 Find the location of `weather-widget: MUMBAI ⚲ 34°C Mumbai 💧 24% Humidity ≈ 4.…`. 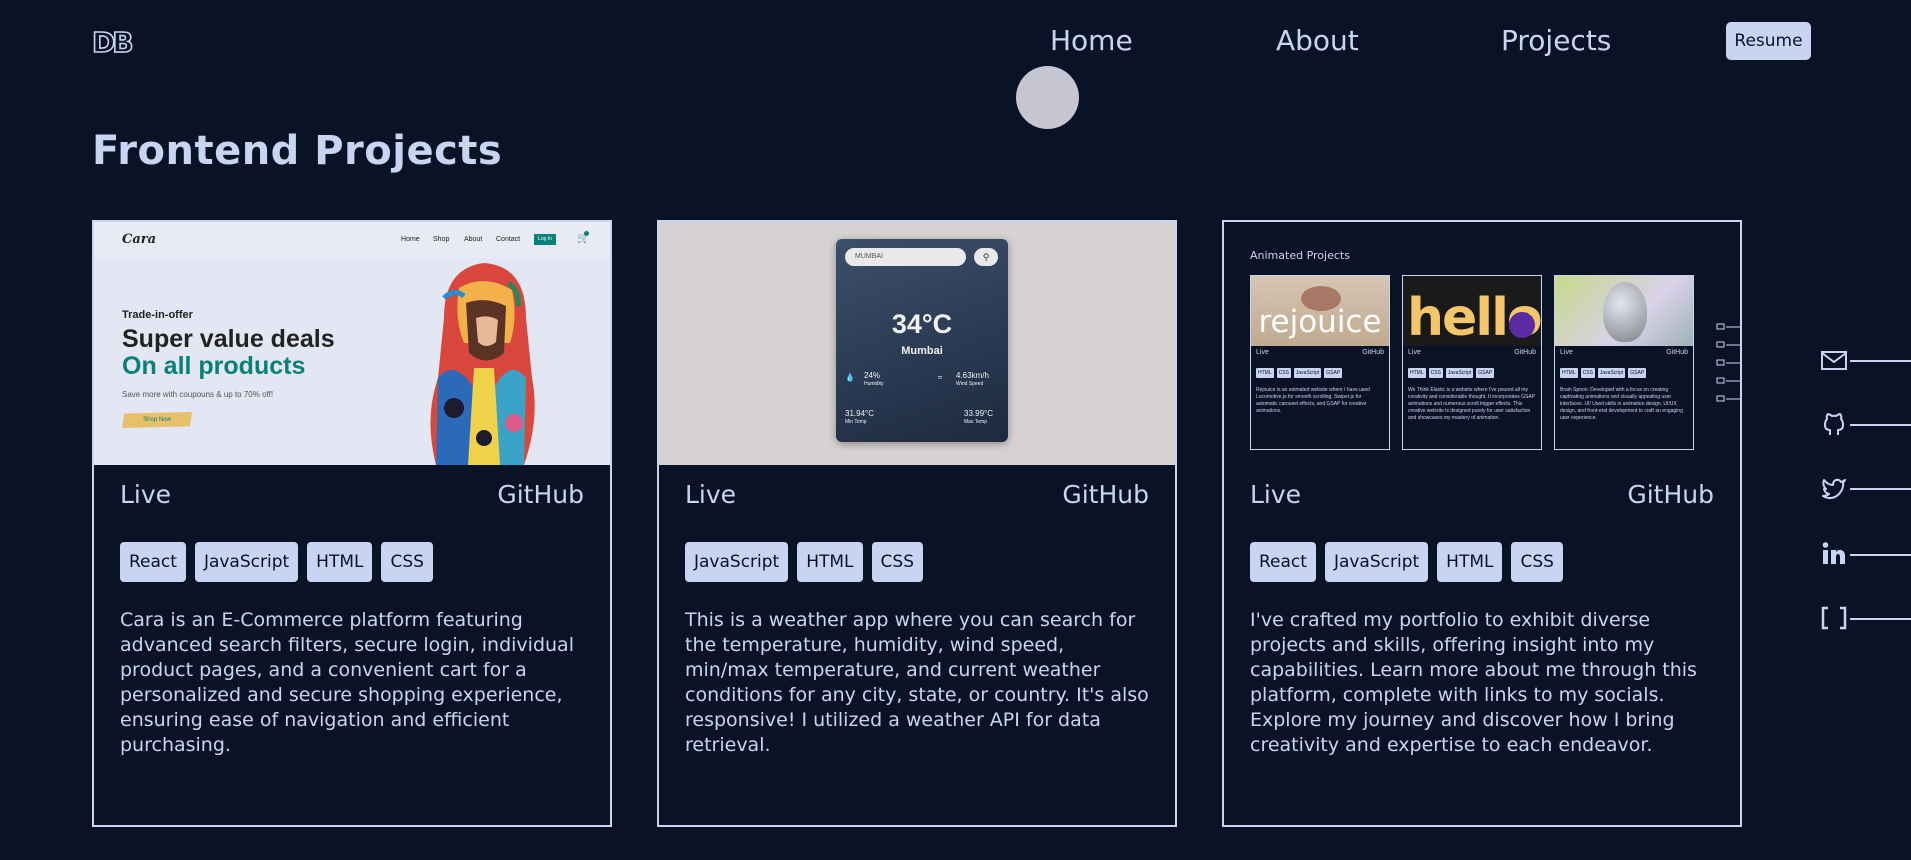

weather-widget: MUMBAI ⚲ 34°C Mumbai 💧 24% Humidity ≈ 4.… is located at coordinates (922, 340).